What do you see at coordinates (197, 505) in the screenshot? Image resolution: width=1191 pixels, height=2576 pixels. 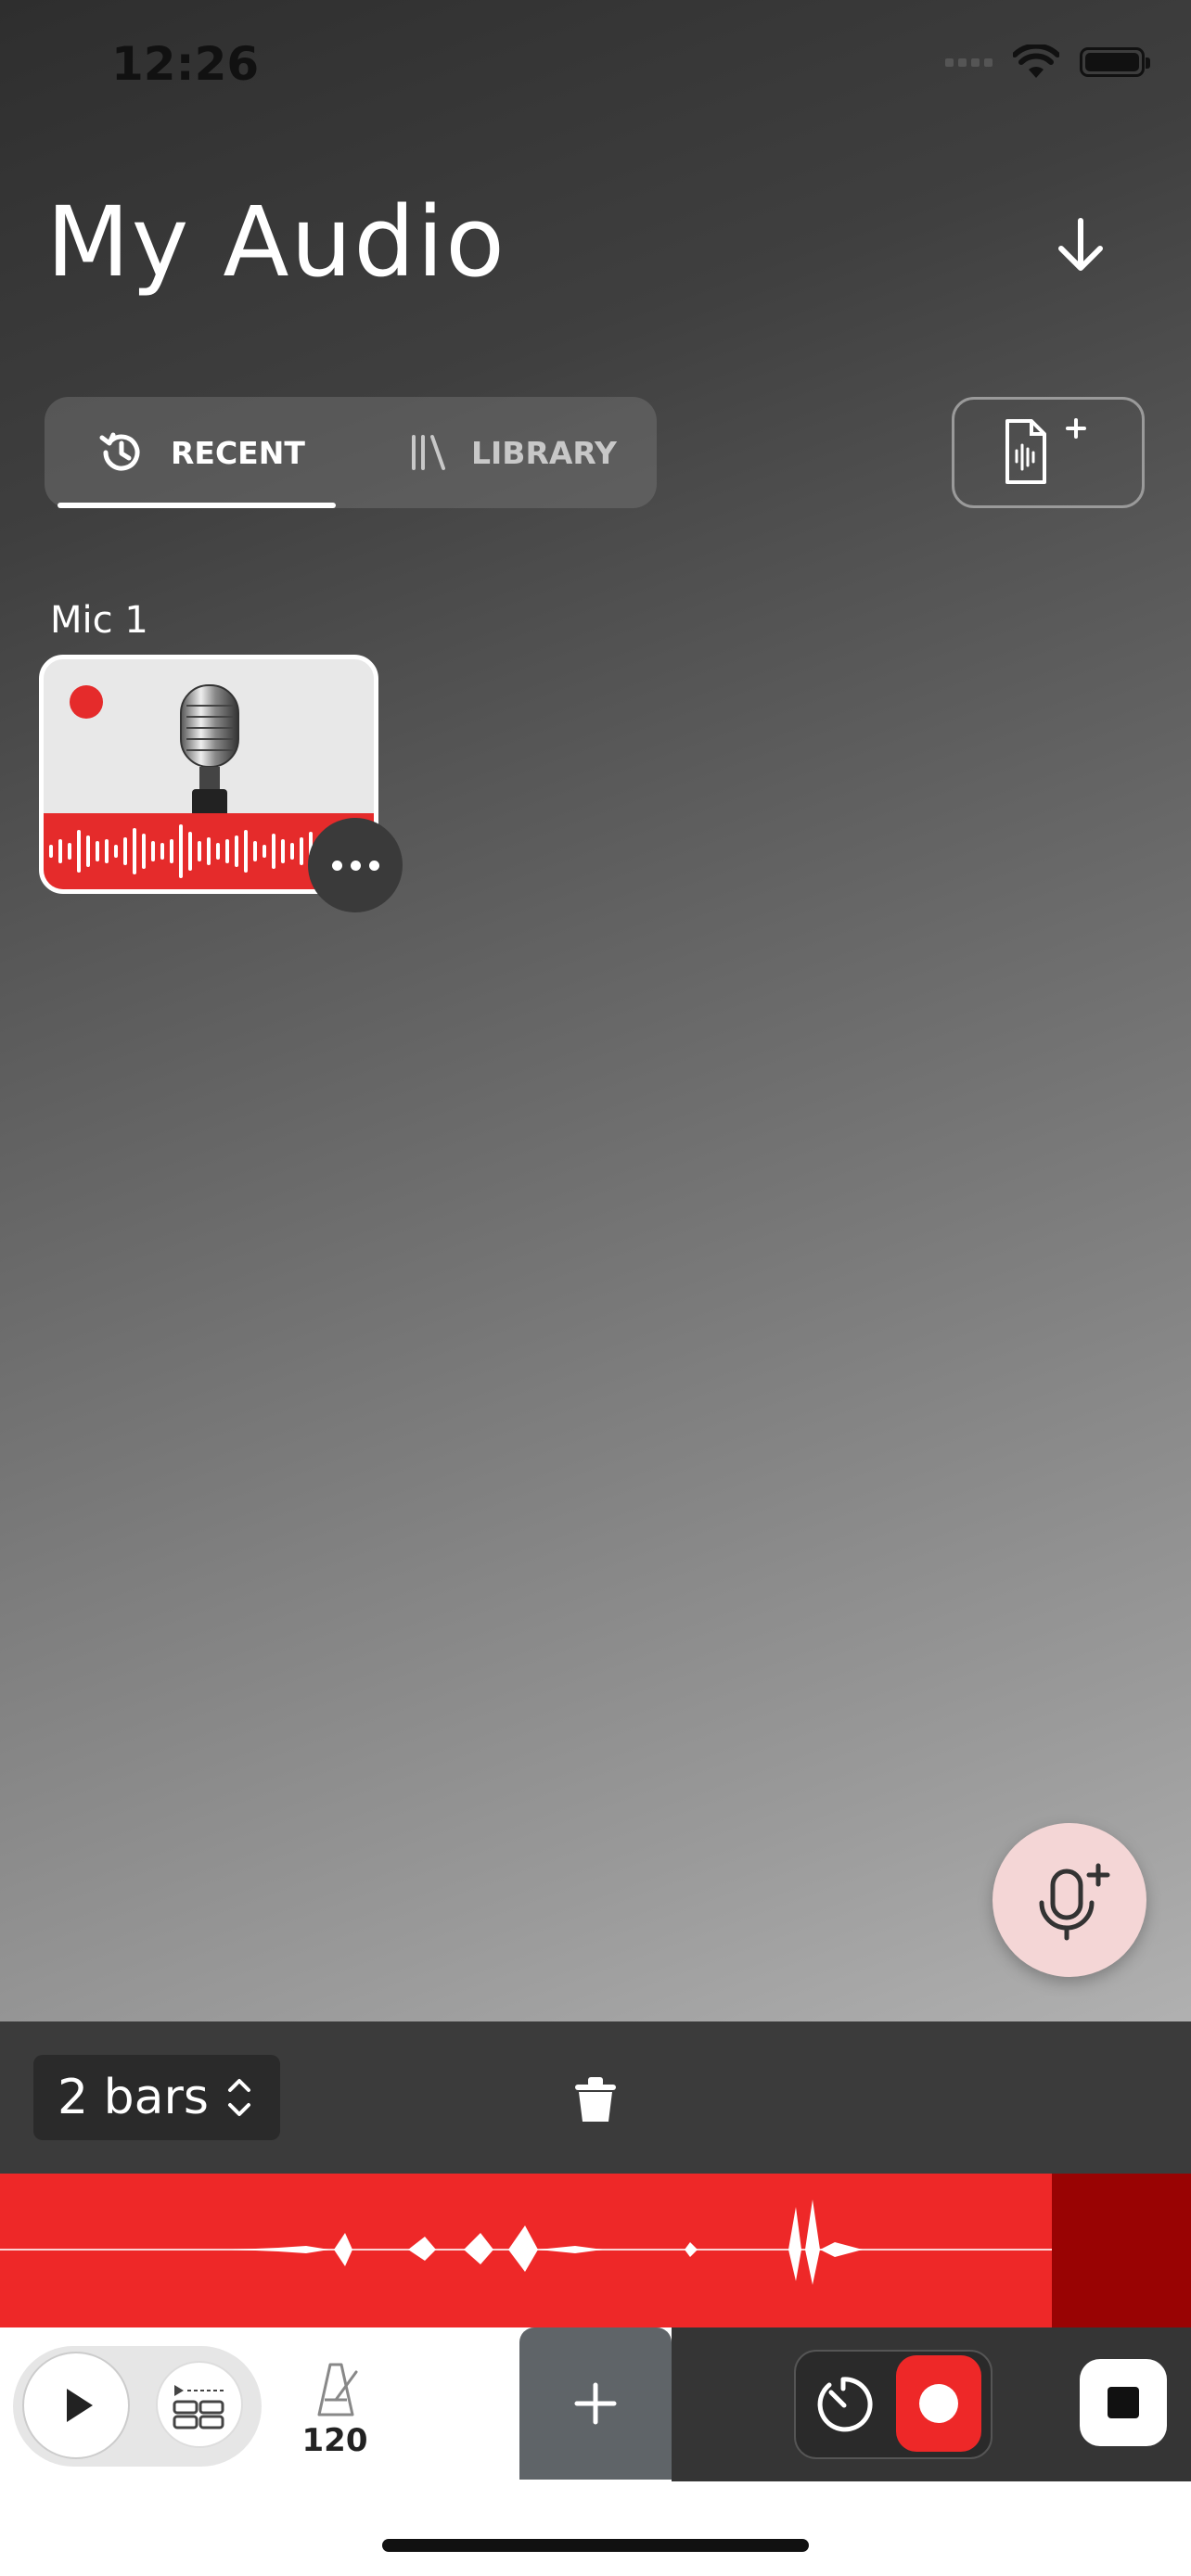 I see `tab-active-indicator` at bounding box center [197, 505].